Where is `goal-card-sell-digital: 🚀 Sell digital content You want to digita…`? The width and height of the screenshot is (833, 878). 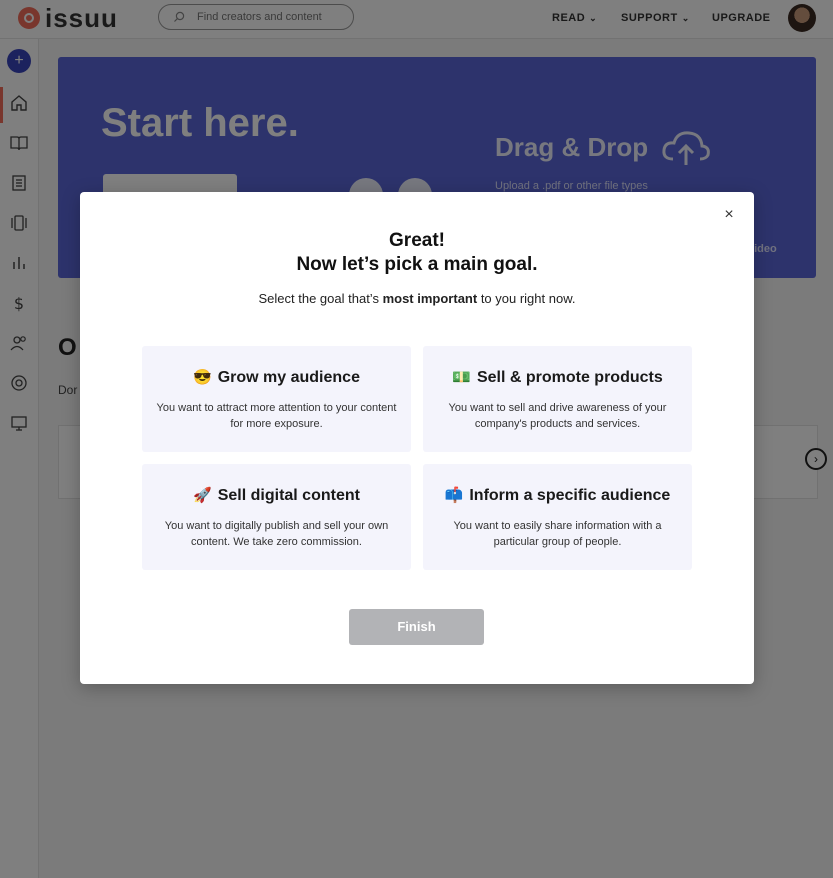
goal-card-sell-digital: 🚀 Sell digital content You want to digita… is located at coordinates (276, 517).